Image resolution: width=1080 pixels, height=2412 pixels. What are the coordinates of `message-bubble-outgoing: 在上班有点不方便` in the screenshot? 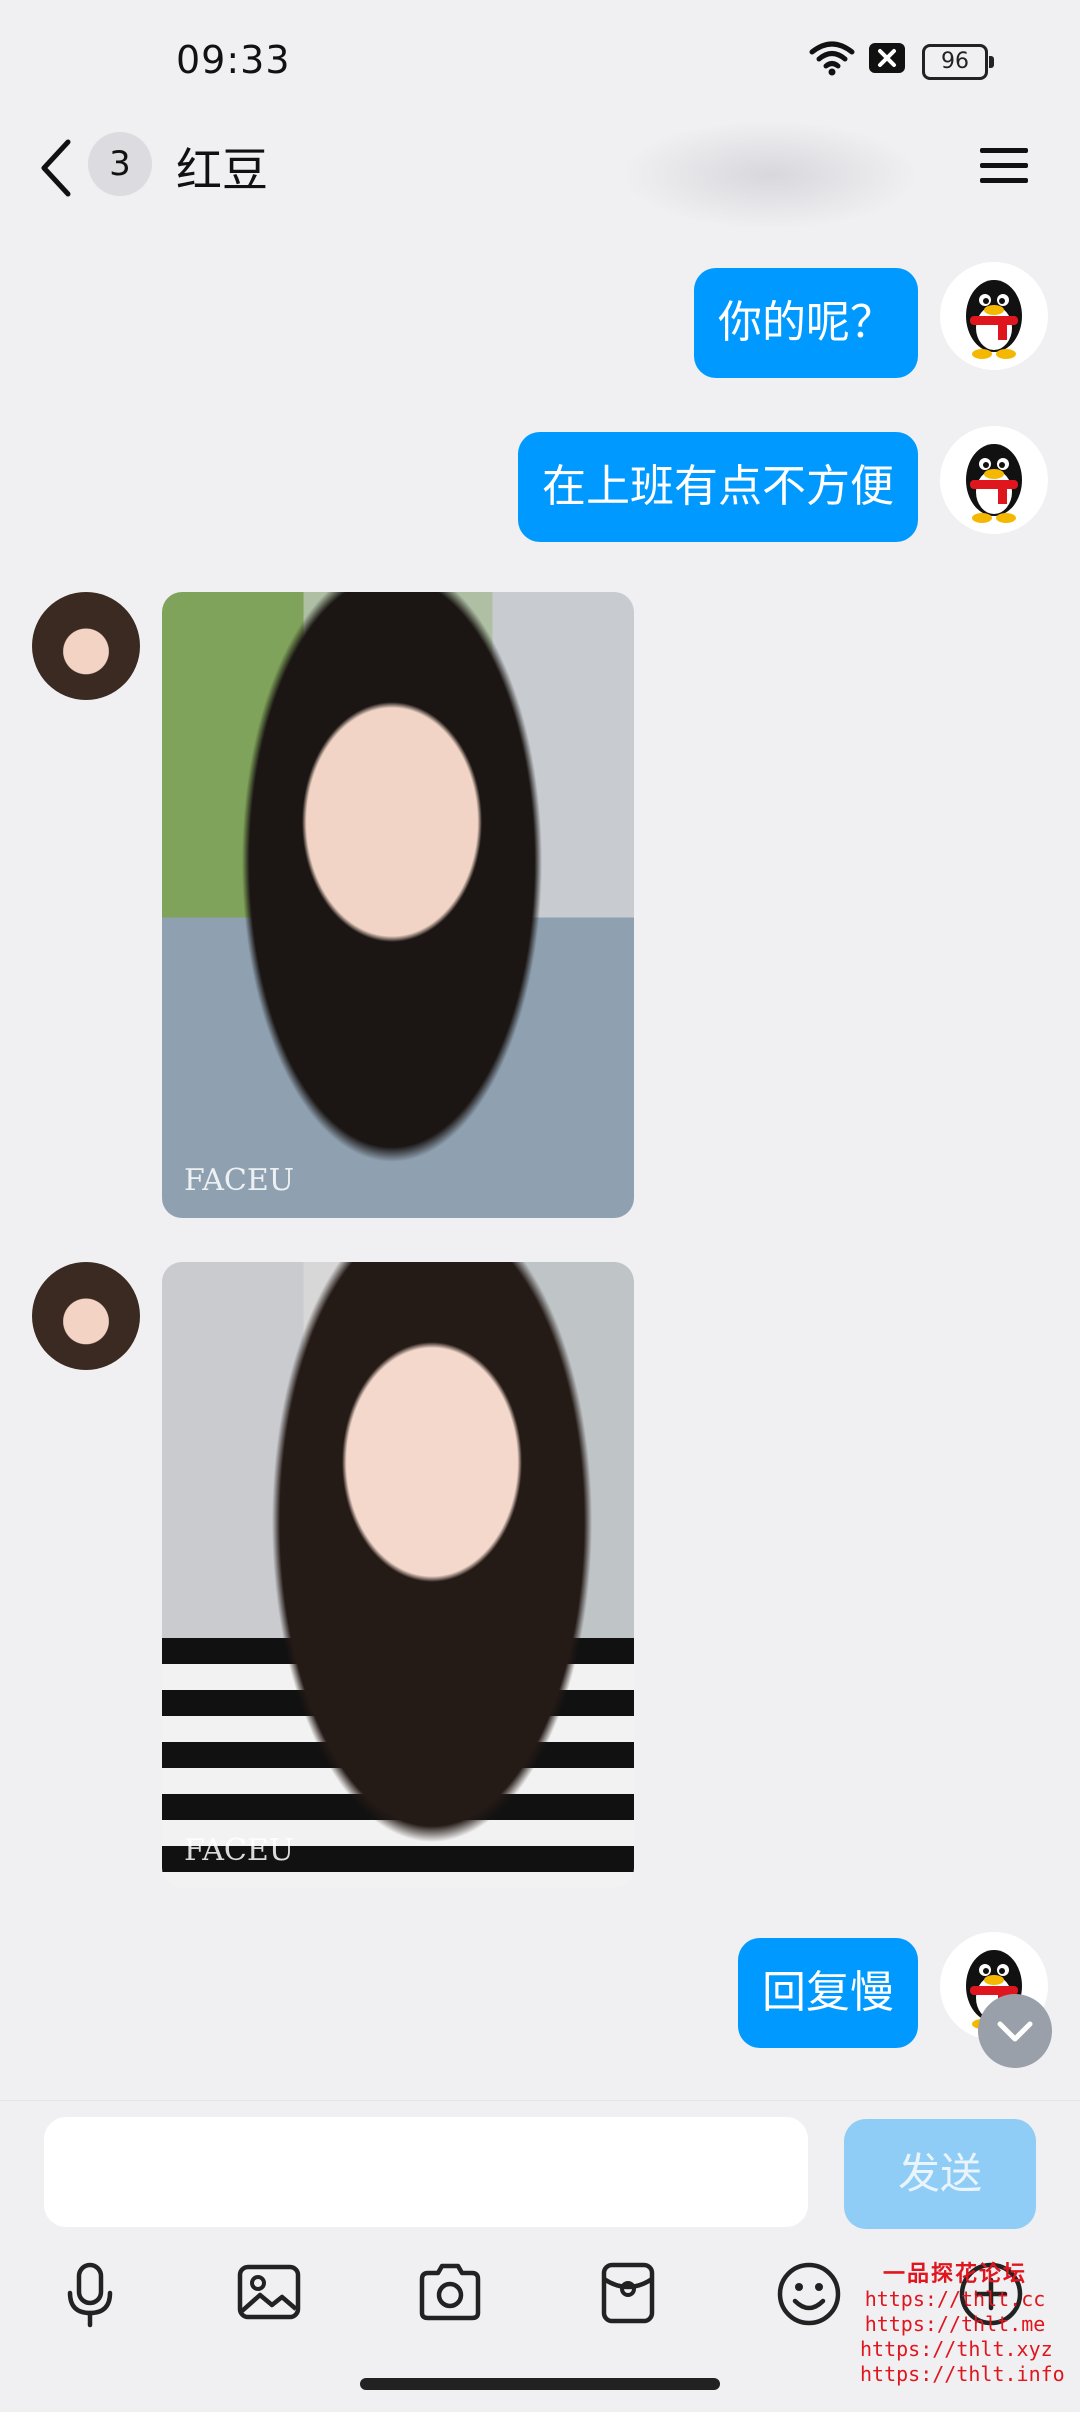 It's located at (718, 487).